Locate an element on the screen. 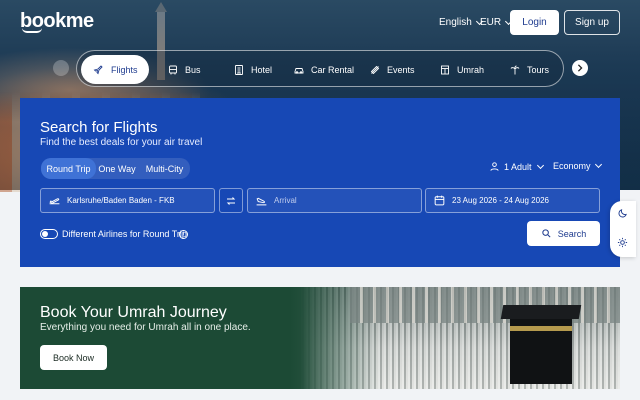 The image size is (640, 400). hotel-icon is located at coordinates (239, 69).